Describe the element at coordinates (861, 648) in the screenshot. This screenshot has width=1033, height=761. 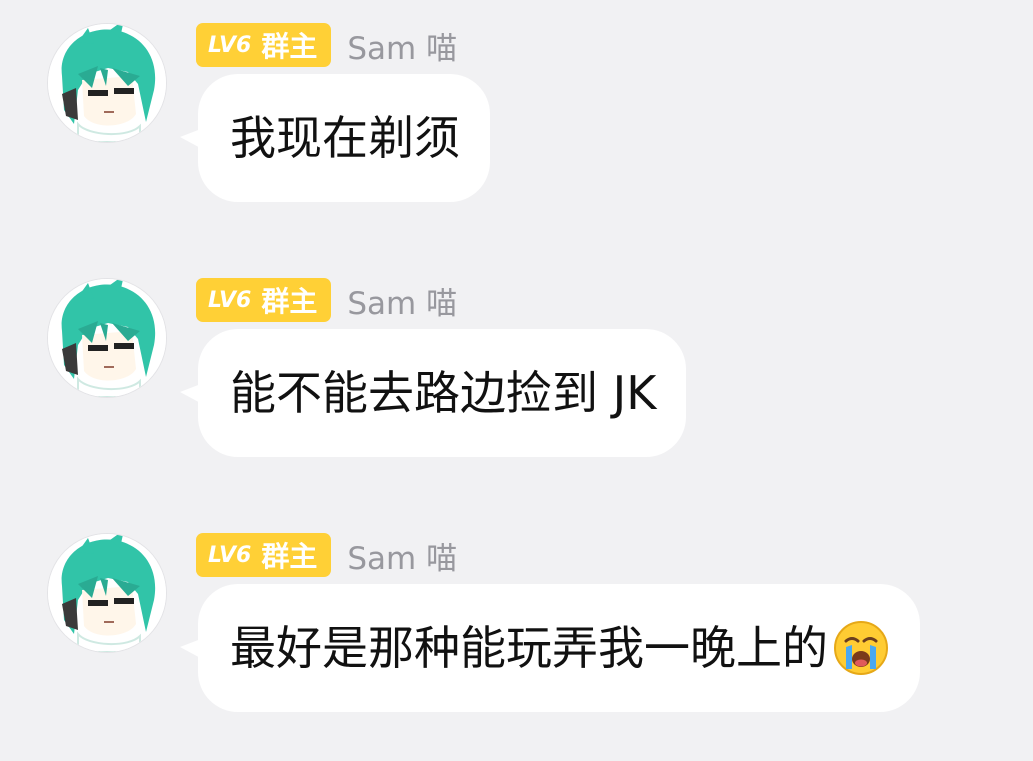
I see `loudly-crying-face-icon` at that location.